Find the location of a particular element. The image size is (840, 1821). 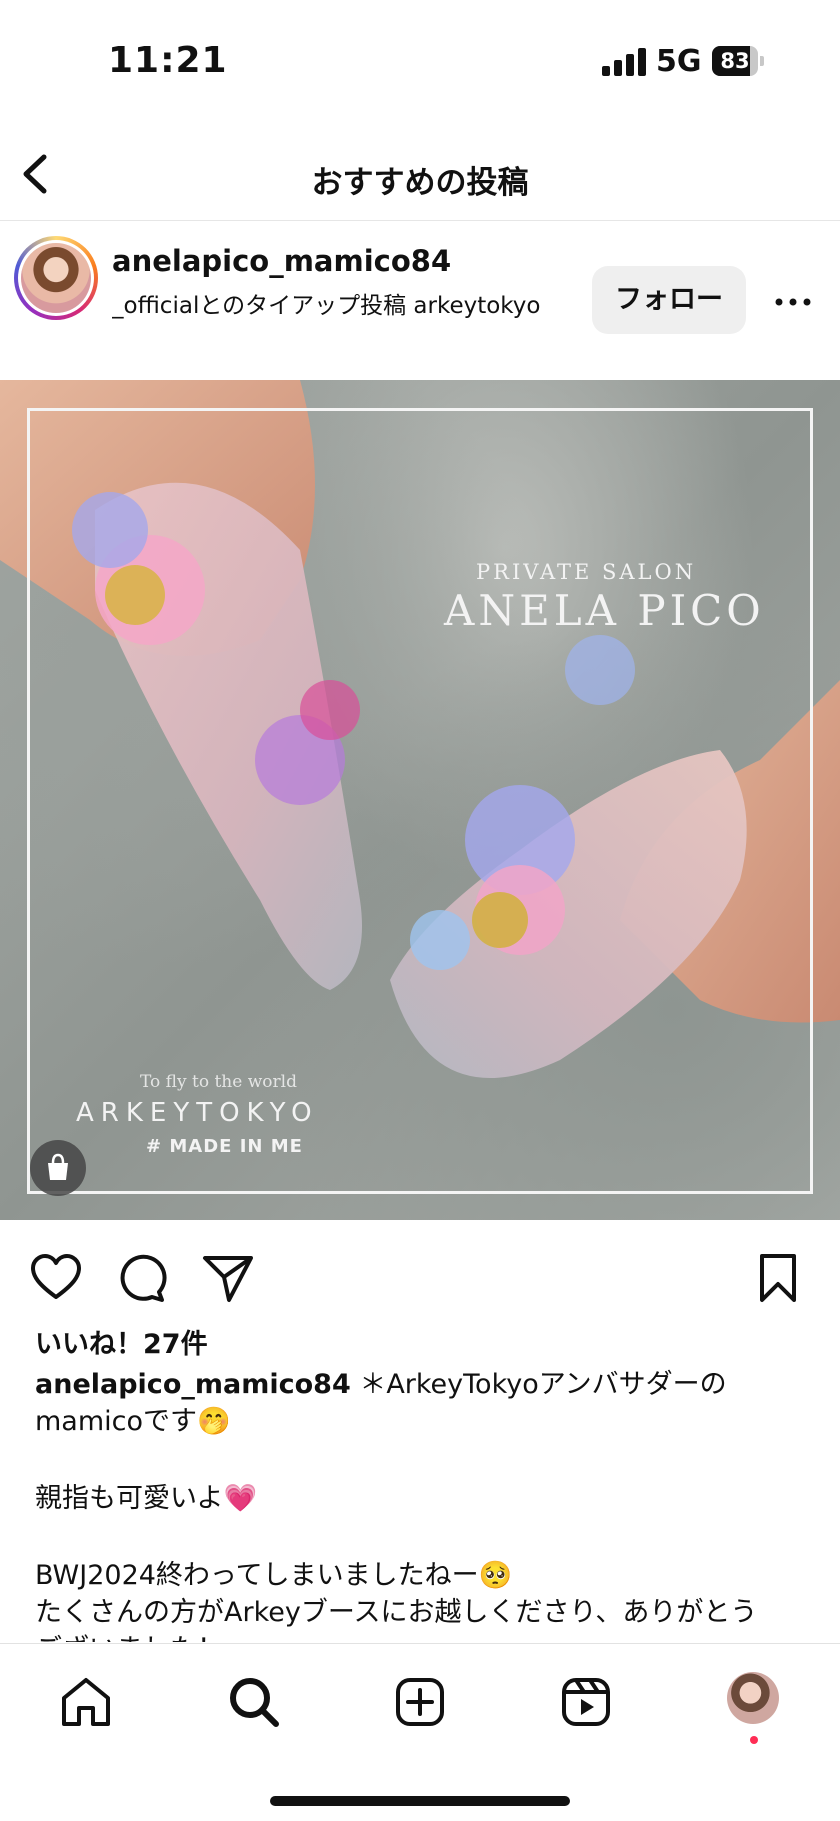

battery-icon: 83 is located at coordinates (738, 61).